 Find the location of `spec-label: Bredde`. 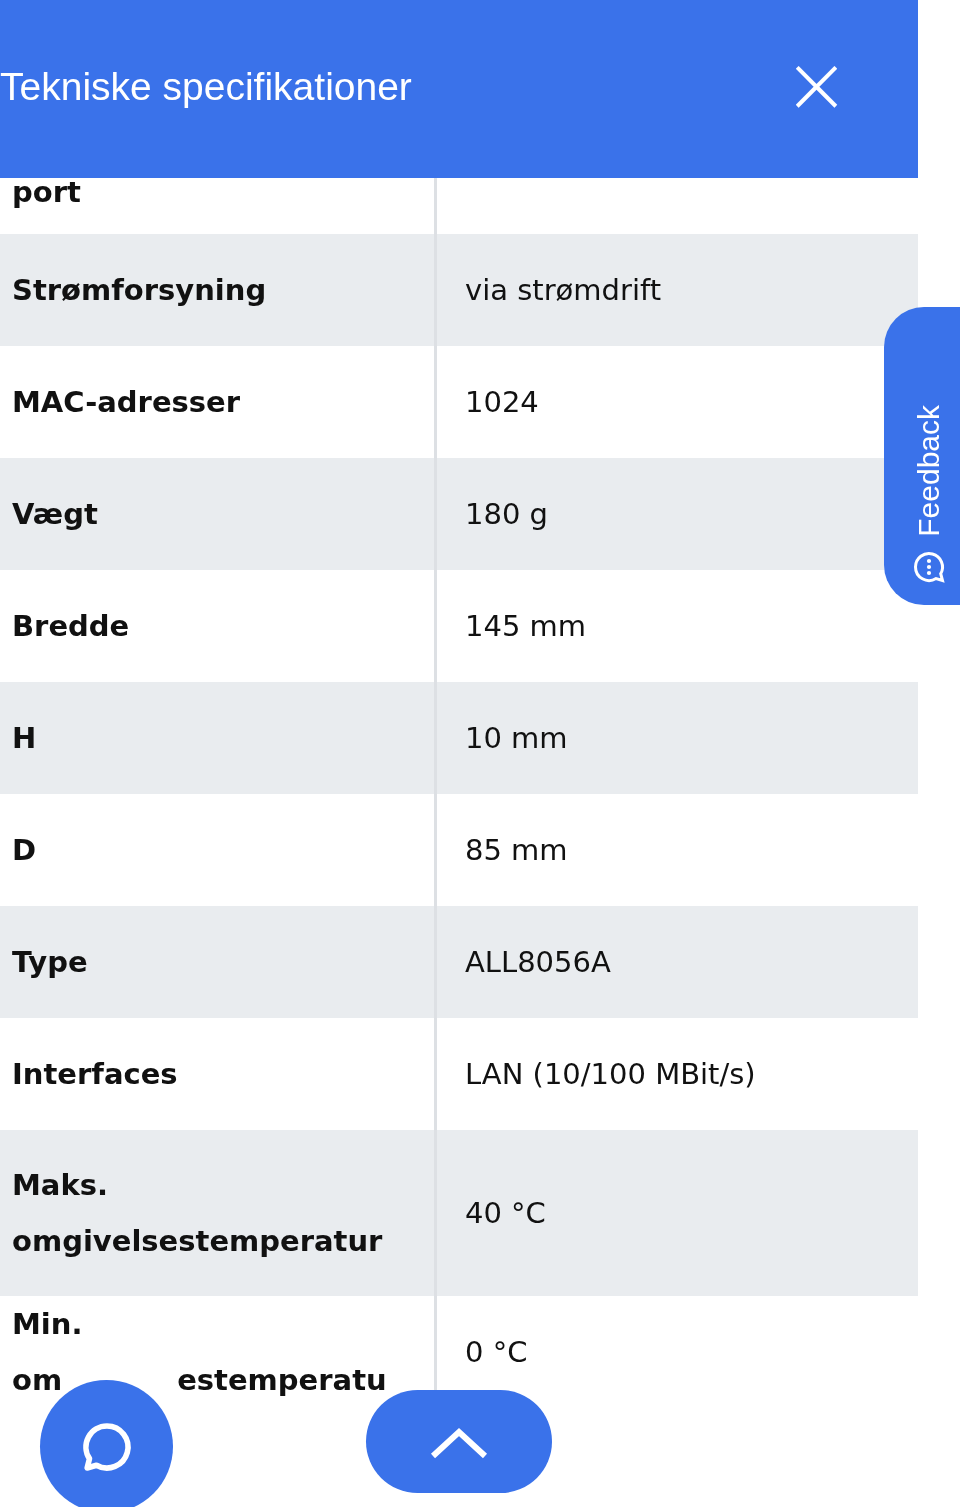

spec-label: Bredde is located at coordinates (71, 626).